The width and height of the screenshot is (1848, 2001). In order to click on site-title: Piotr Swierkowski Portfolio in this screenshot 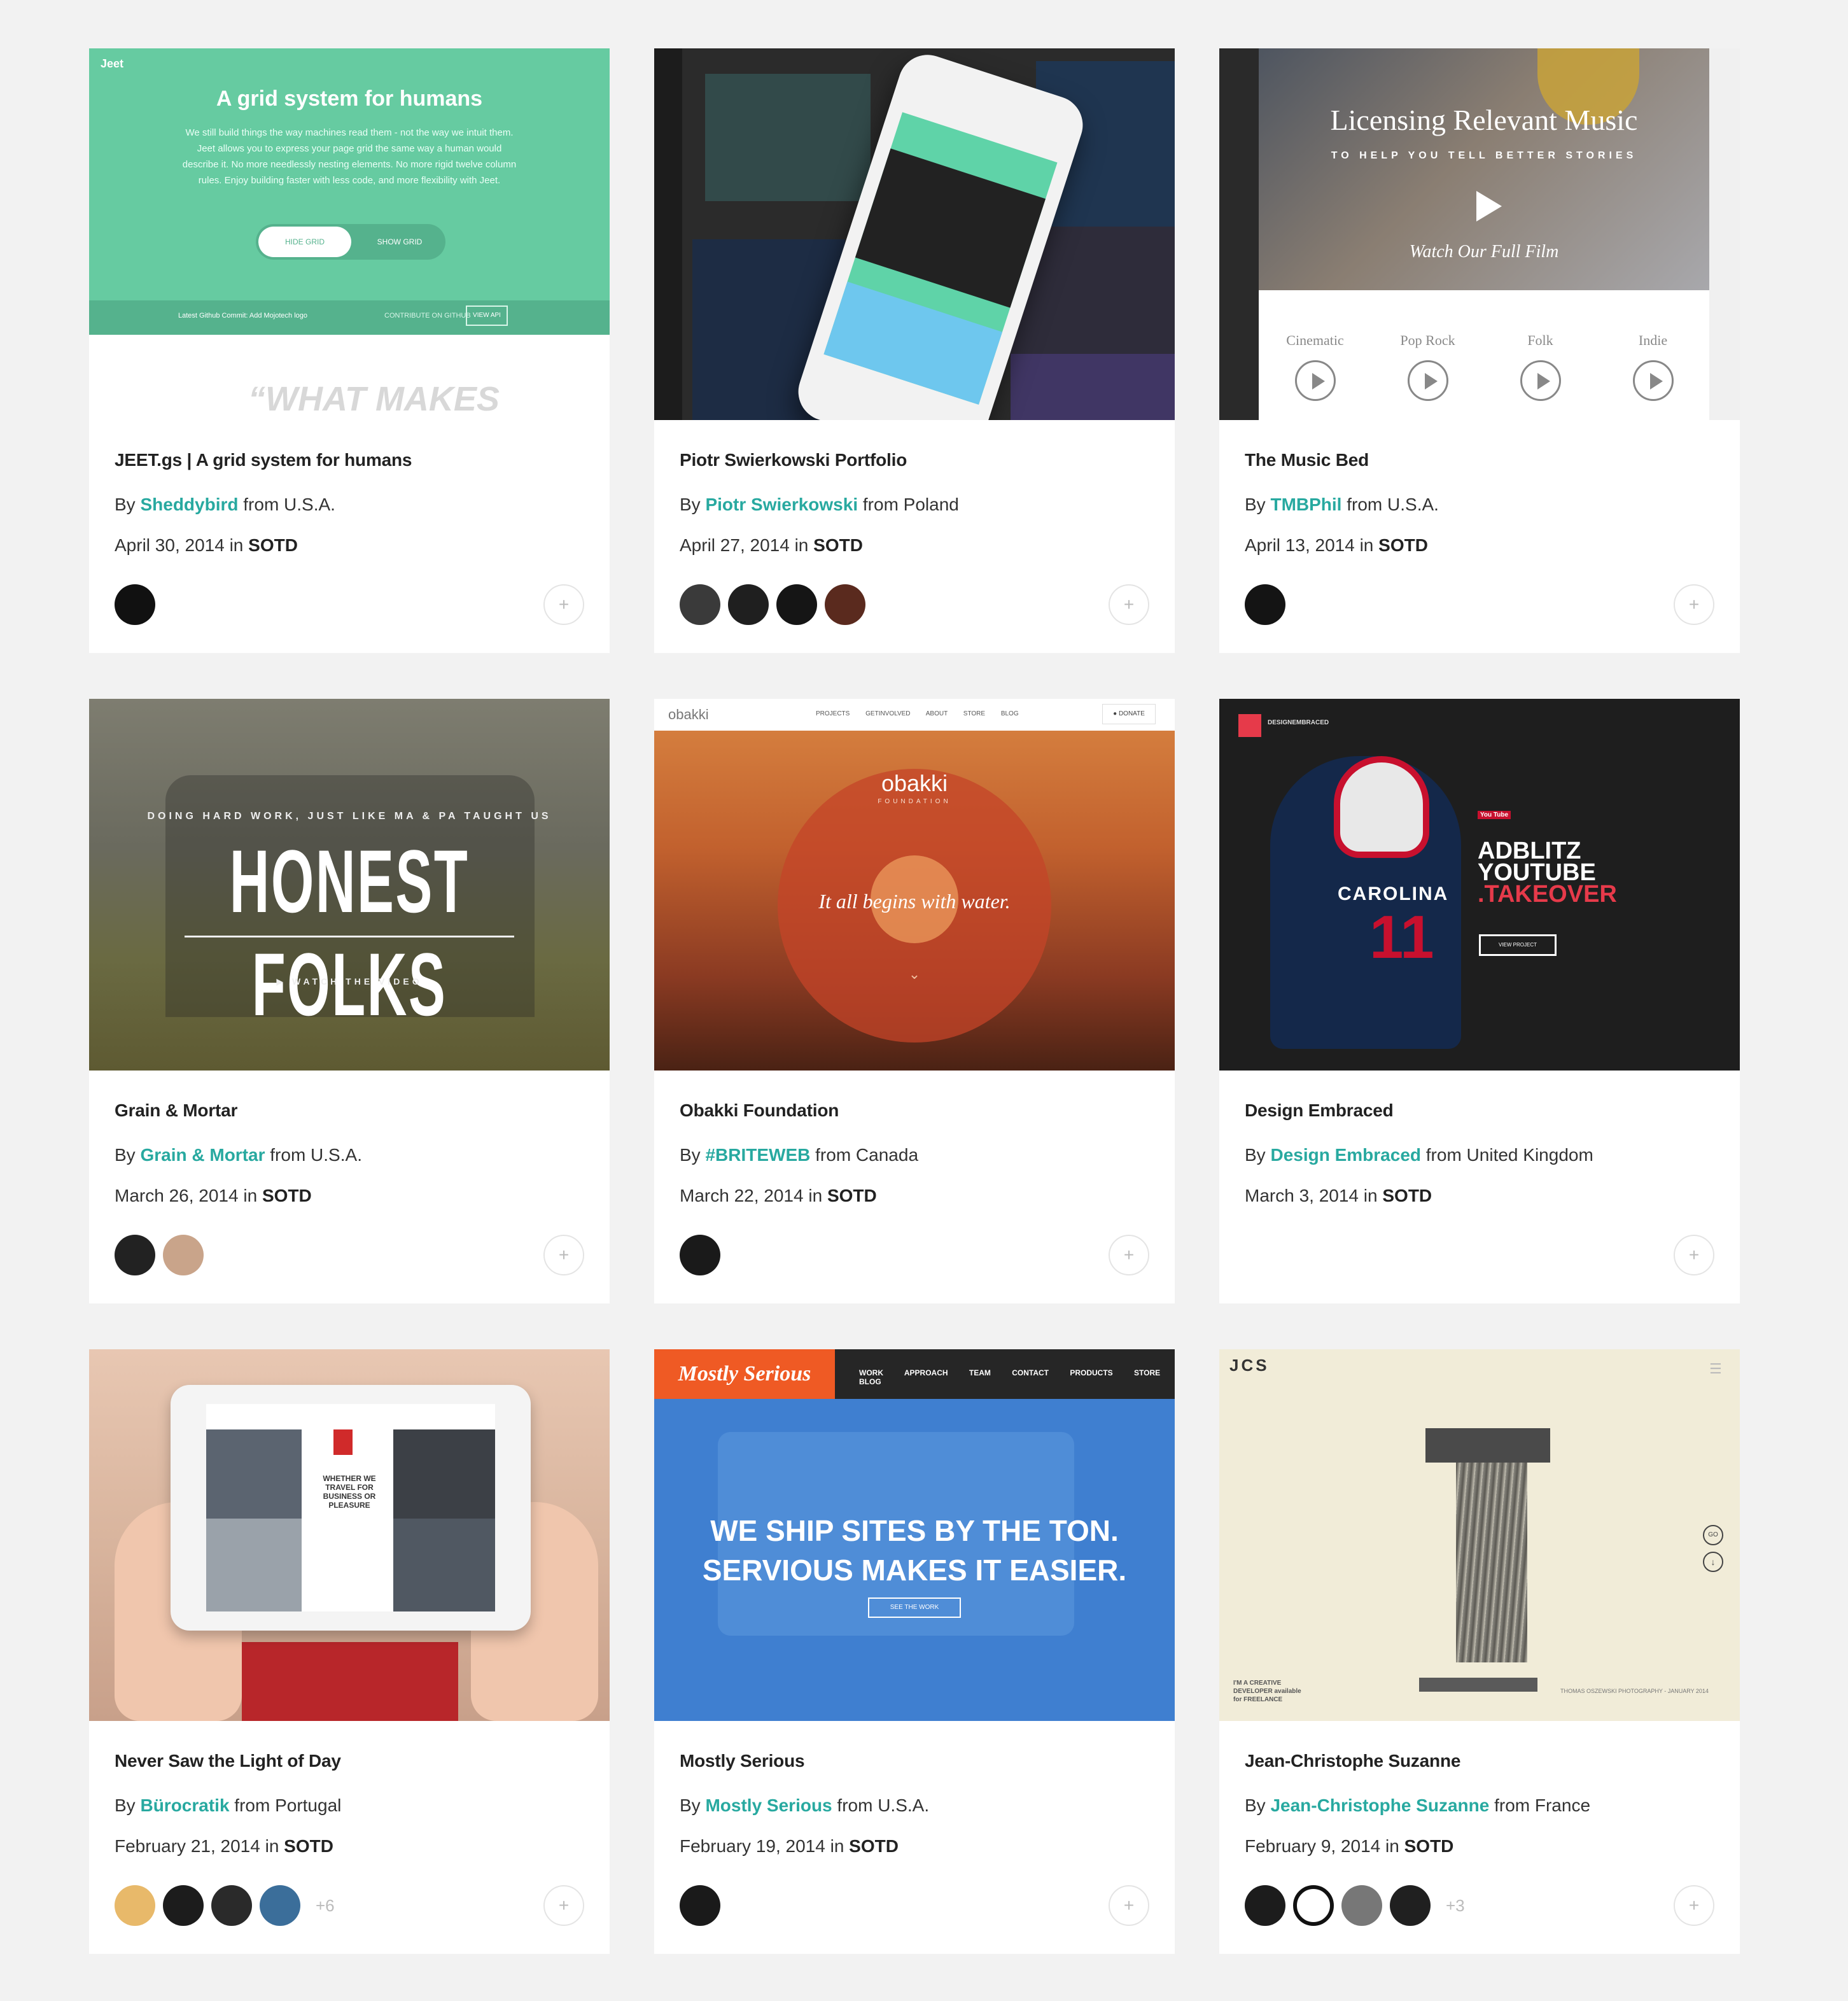, I will do `click(914, 460)`.